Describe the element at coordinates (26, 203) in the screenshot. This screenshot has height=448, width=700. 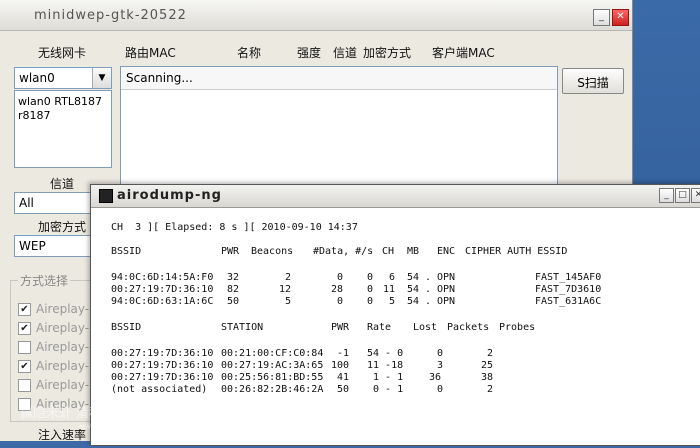
I see `channel-select-value: All` at that location.